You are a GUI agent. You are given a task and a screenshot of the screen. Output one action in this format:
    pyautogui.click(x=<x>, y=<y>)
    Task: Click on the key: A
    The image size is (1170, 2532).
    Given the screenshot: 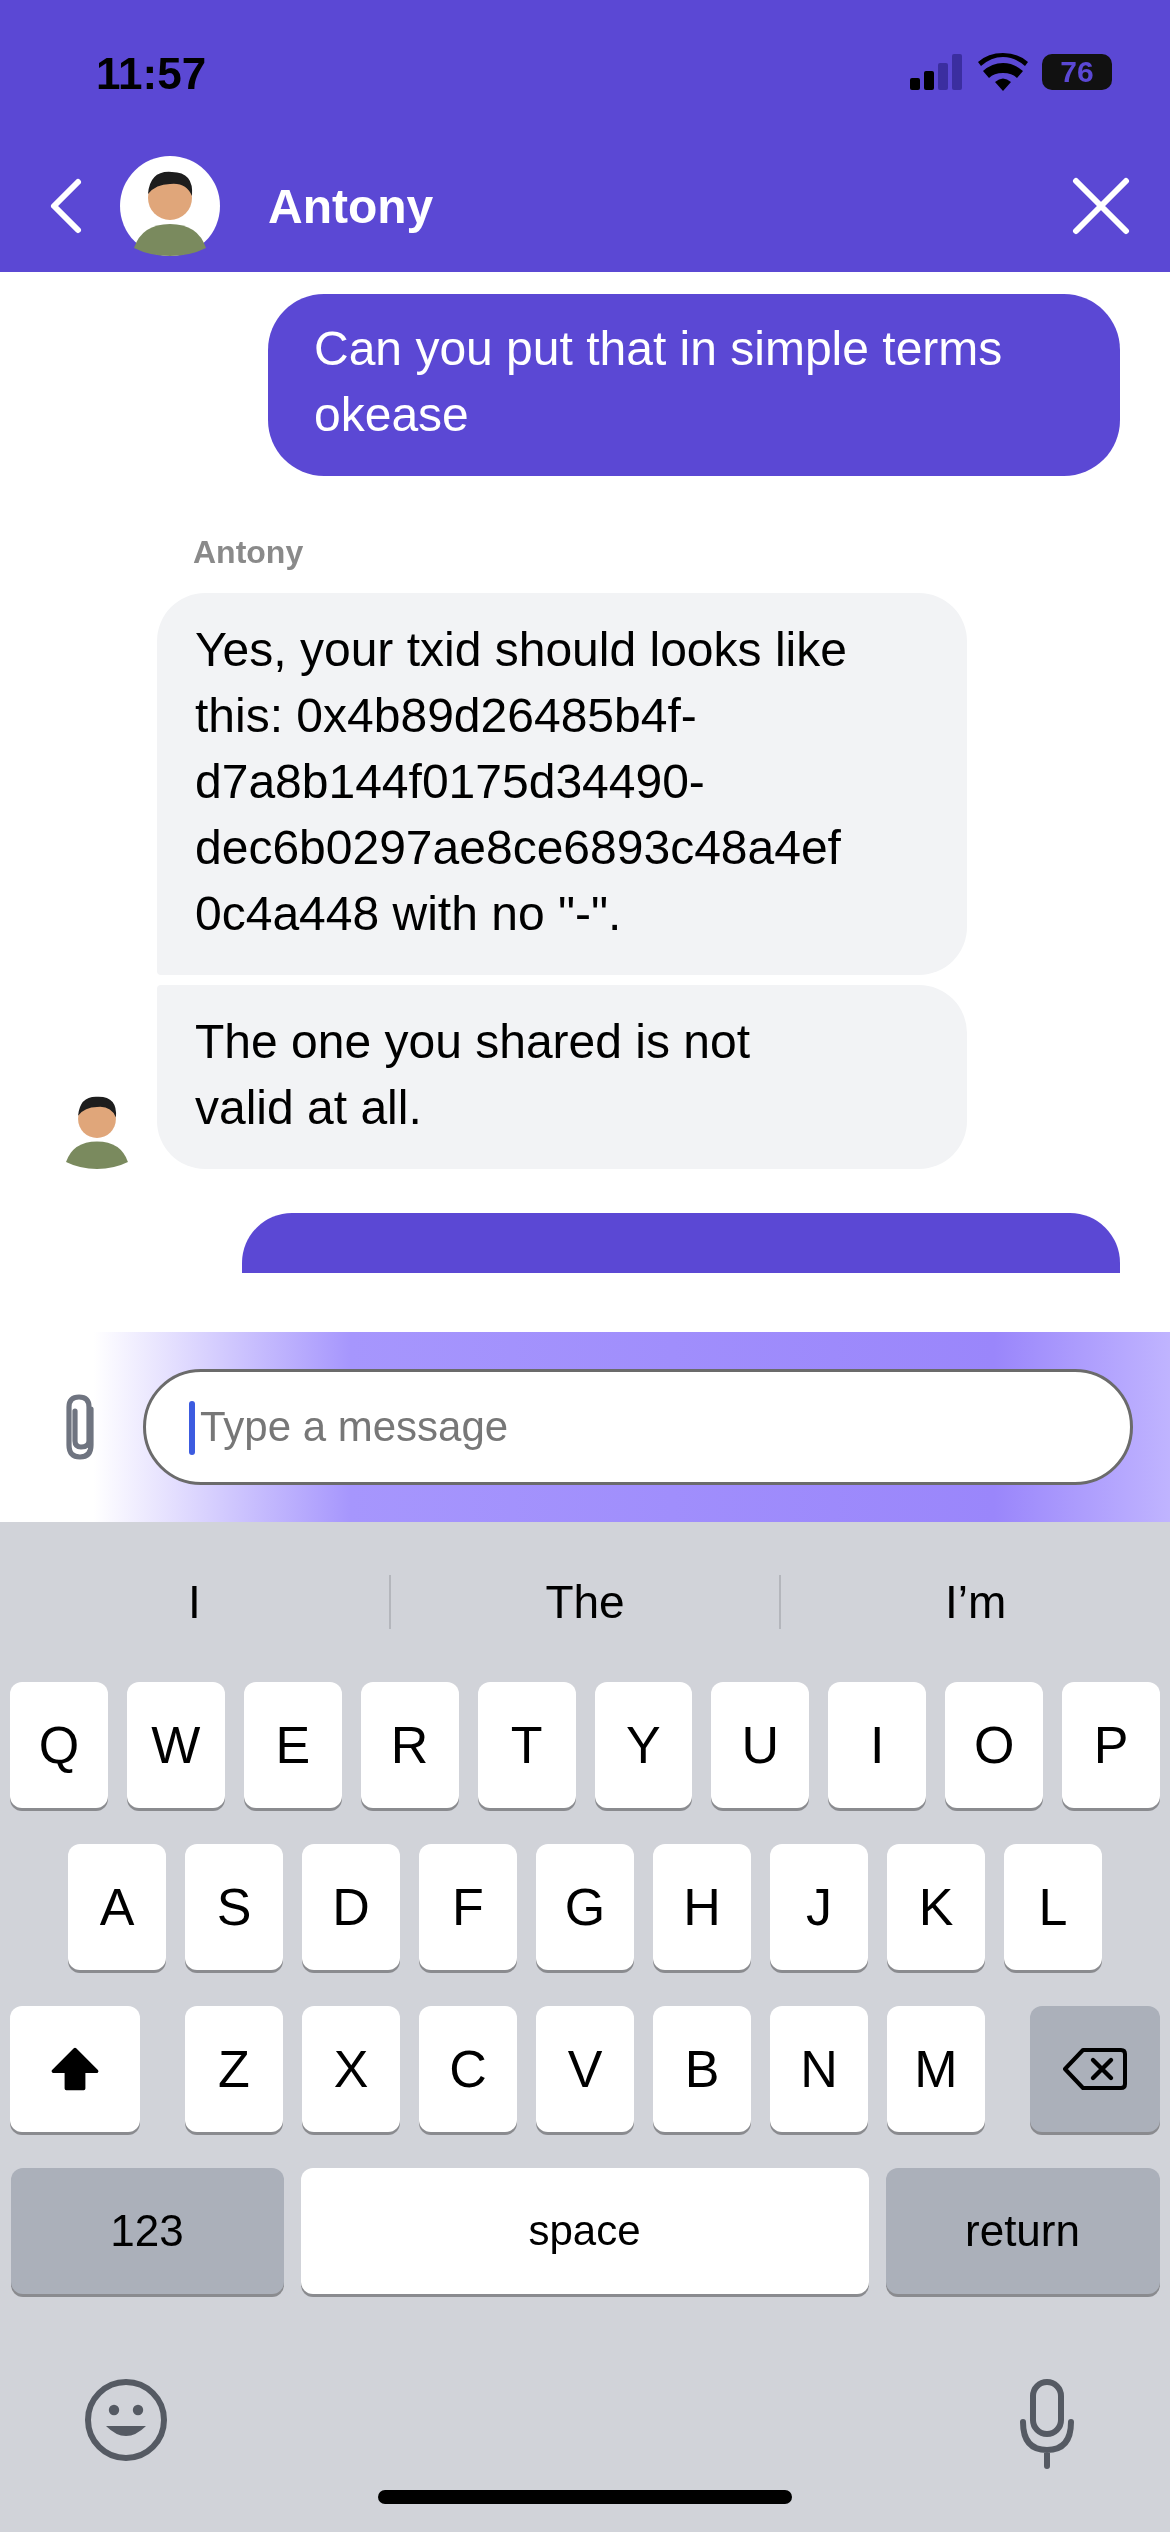 What is the action you would take?
    pyautogui.click(x=117, y=1907)
    